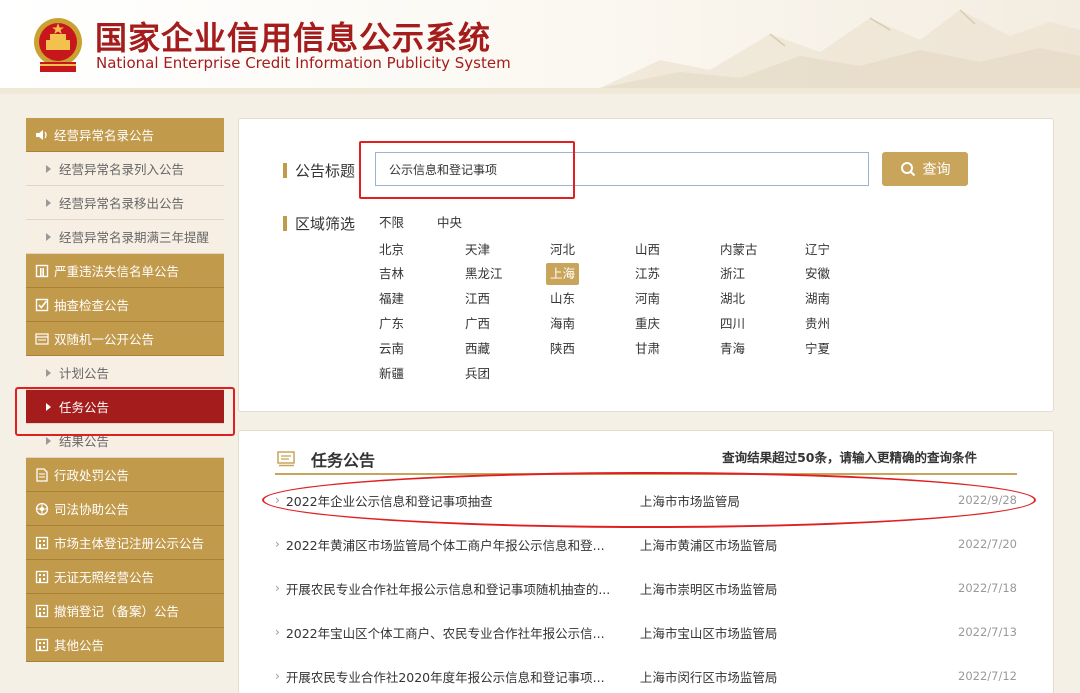 Image resolution: width=1080 pixels, height=693 pixels. I want to click on annotation-box-search, so click(467, 170).